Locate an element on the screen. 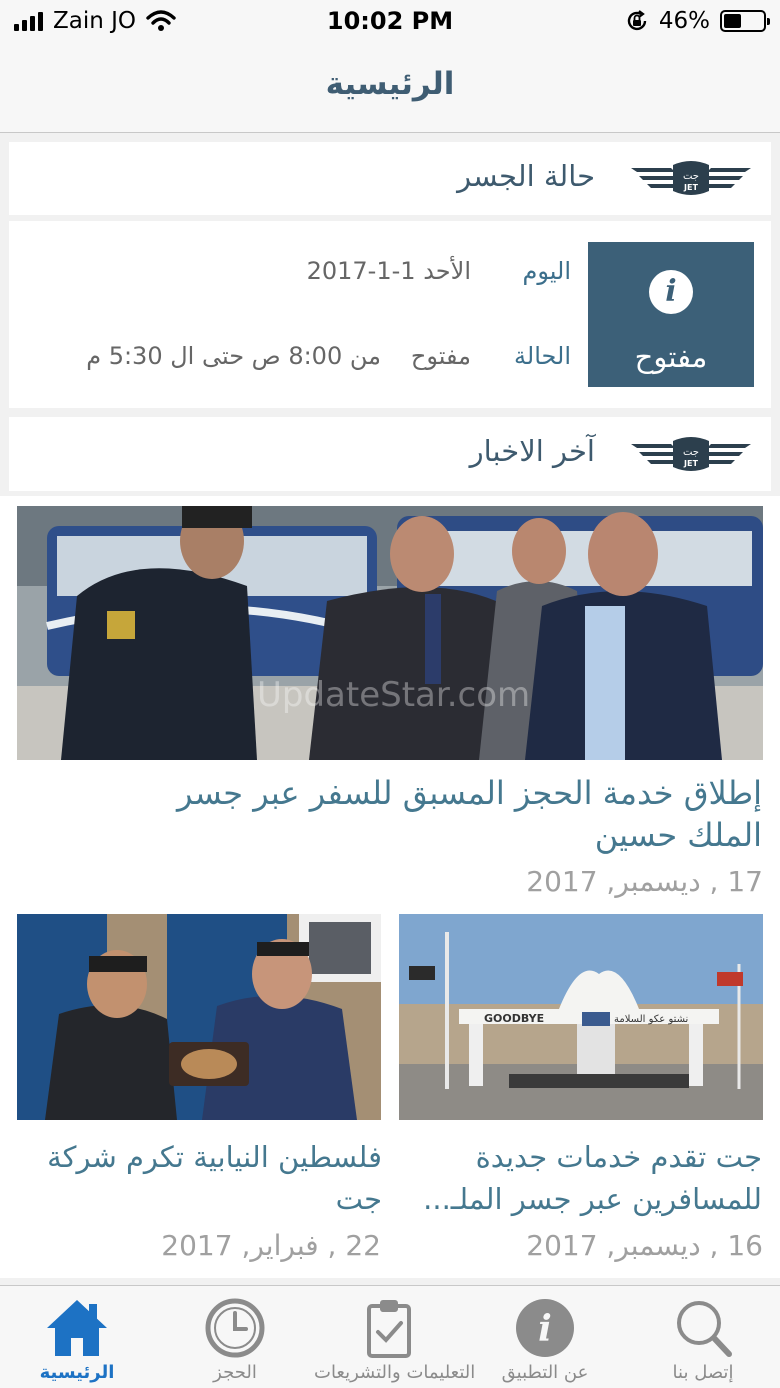 Image resolution: width=780 pixels, height=1388 pixels. news-item-image is located at coordinates (199, 1017).